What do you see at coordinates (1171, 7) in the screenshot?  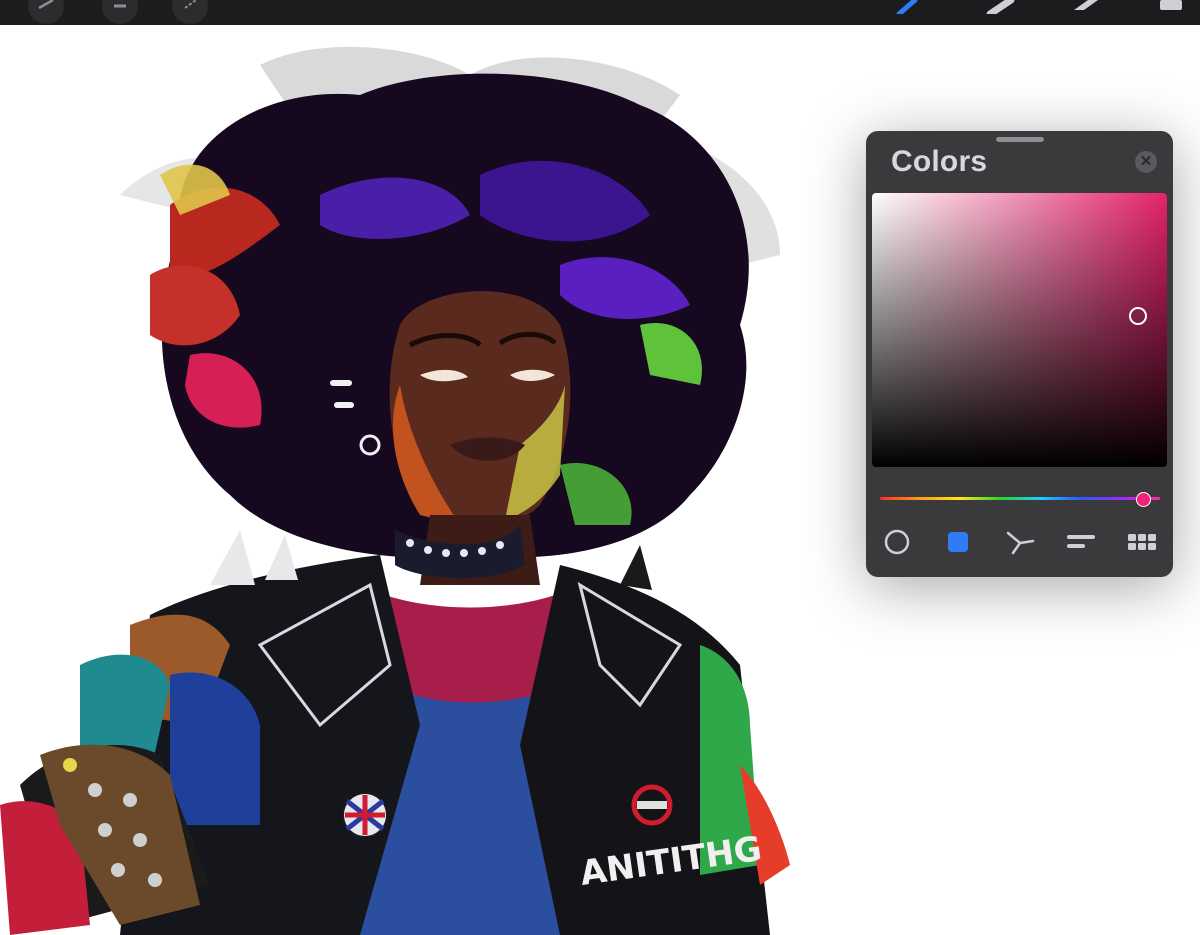 I see `layers-icon` at bounding box center [1171, 7].